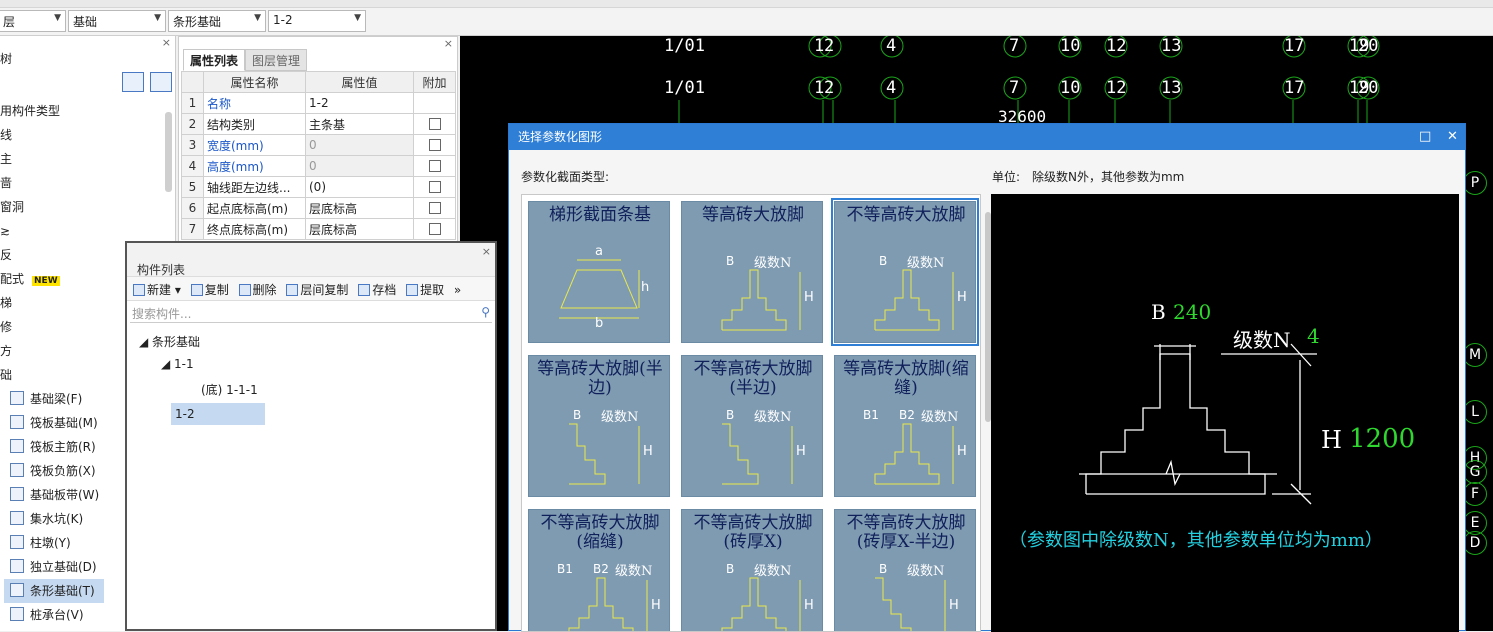  I want to click on shape-option: B 级数N H 等高砖大放脚(半边), so click(599, 426).